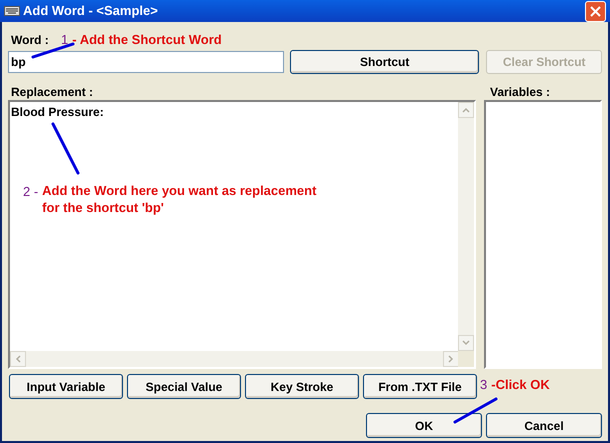  What do you see at coordinates (544, 425) in the screenshot?
I see `cancel-button: Cancel` at bounding box center [544, 425].